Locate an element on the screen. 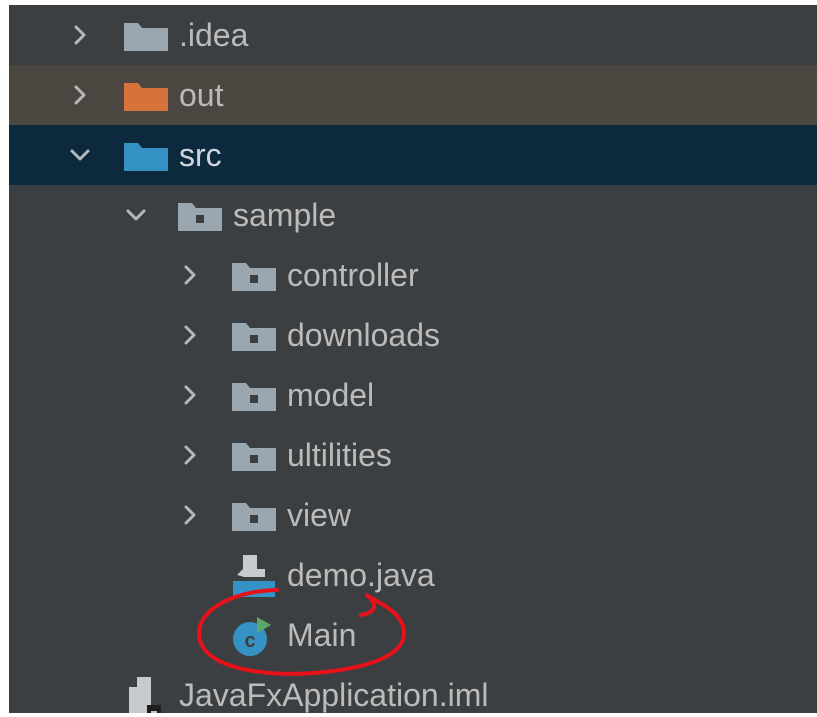  tree-item-downloads: downloads is located at coordinates (413, 335).